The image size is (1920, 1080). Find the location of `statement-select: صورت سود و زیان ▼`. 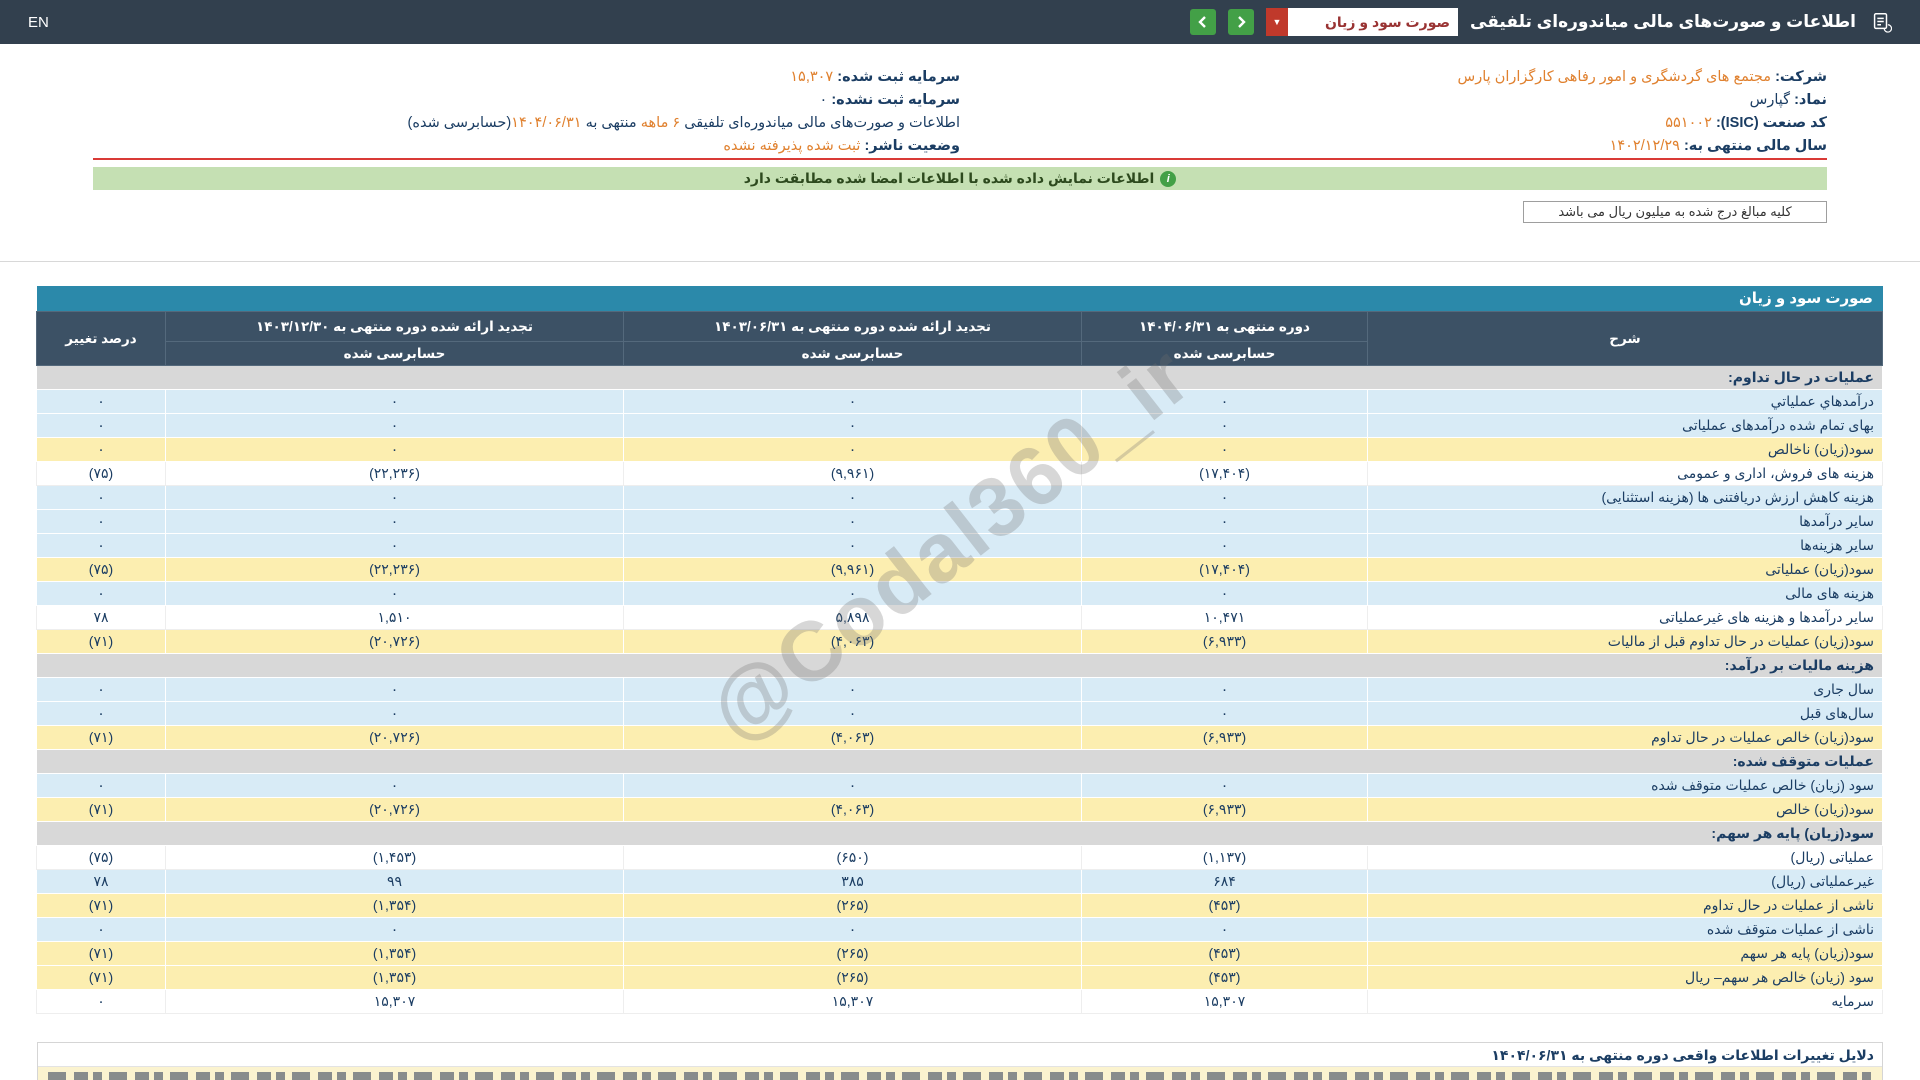

statement-select: صورت سود و زیان ▼ is located at coordinates (1362, 22).